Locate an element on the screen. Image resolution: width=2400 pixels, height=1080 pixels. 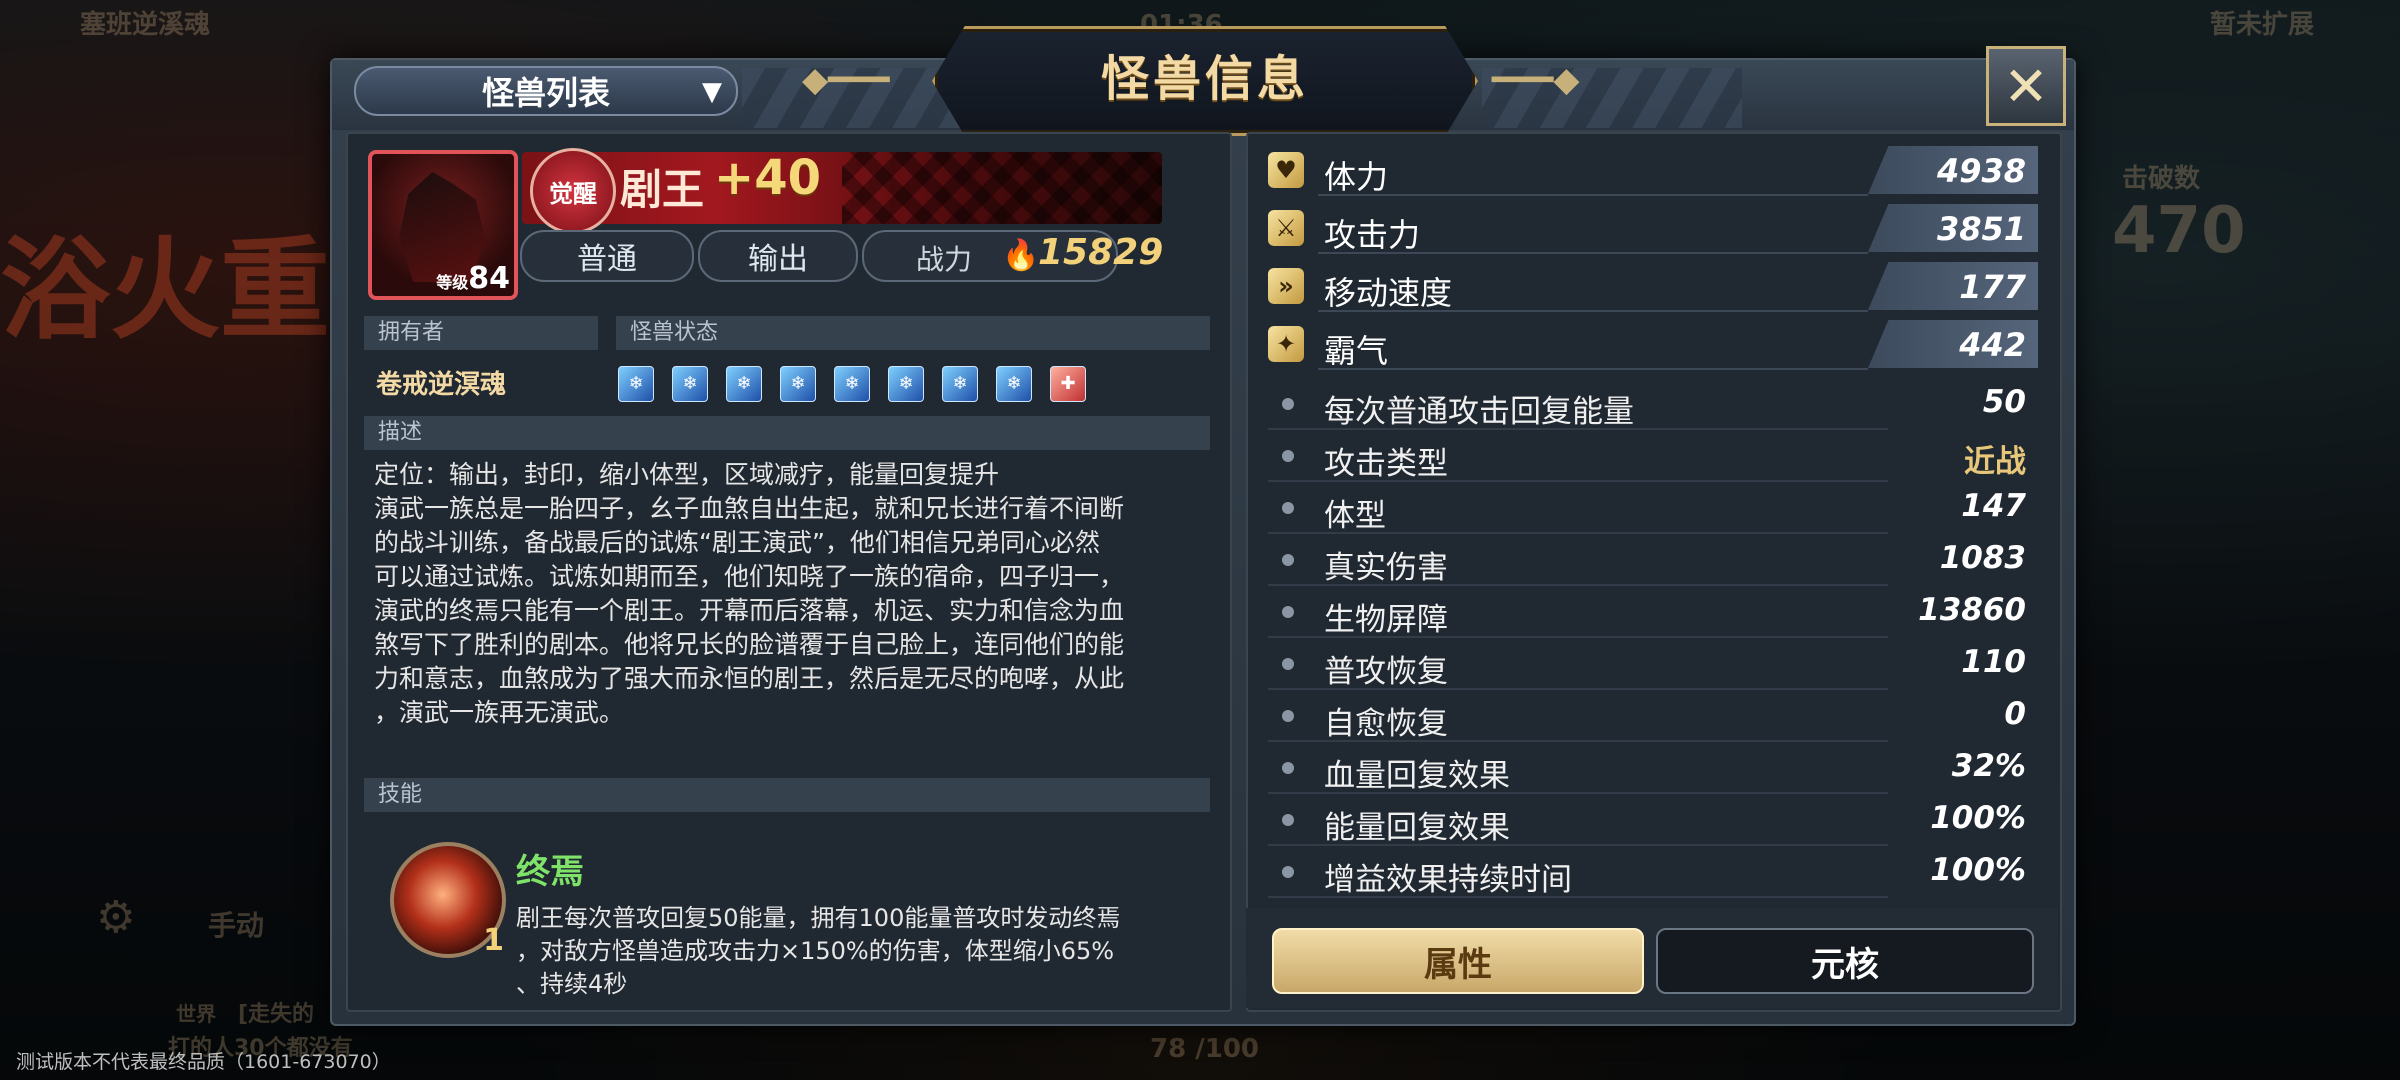
monster-level: 等级84 is located at coordinates (473, 278).